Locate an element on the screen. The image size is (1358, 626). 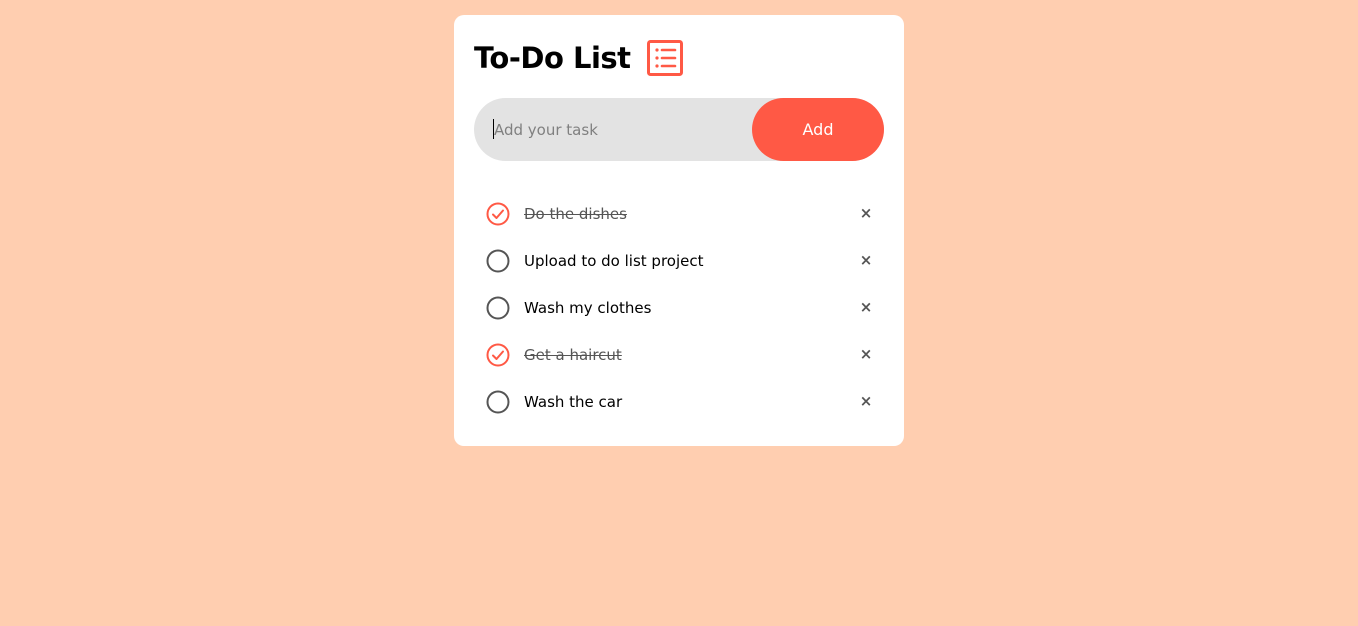
app-title: To-Do List is located at coordinates (552, 58).